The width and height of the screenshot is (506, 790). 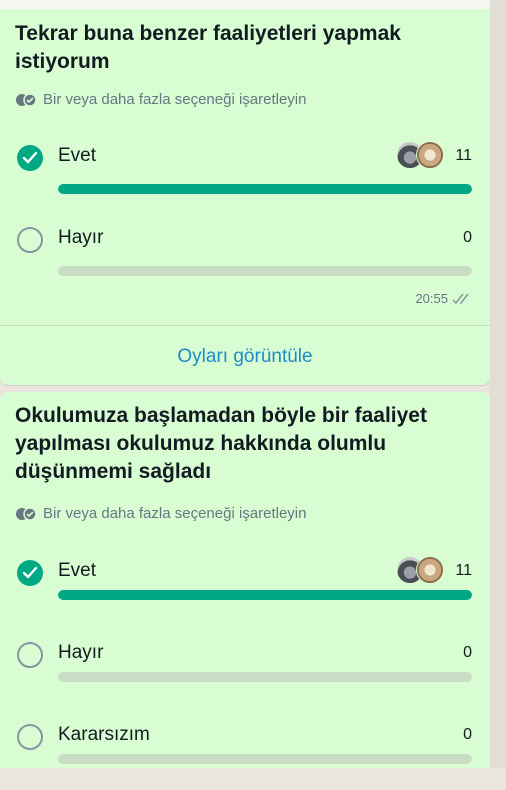 I want to click on message-meta: 20:55, so click(x=443, y=298).